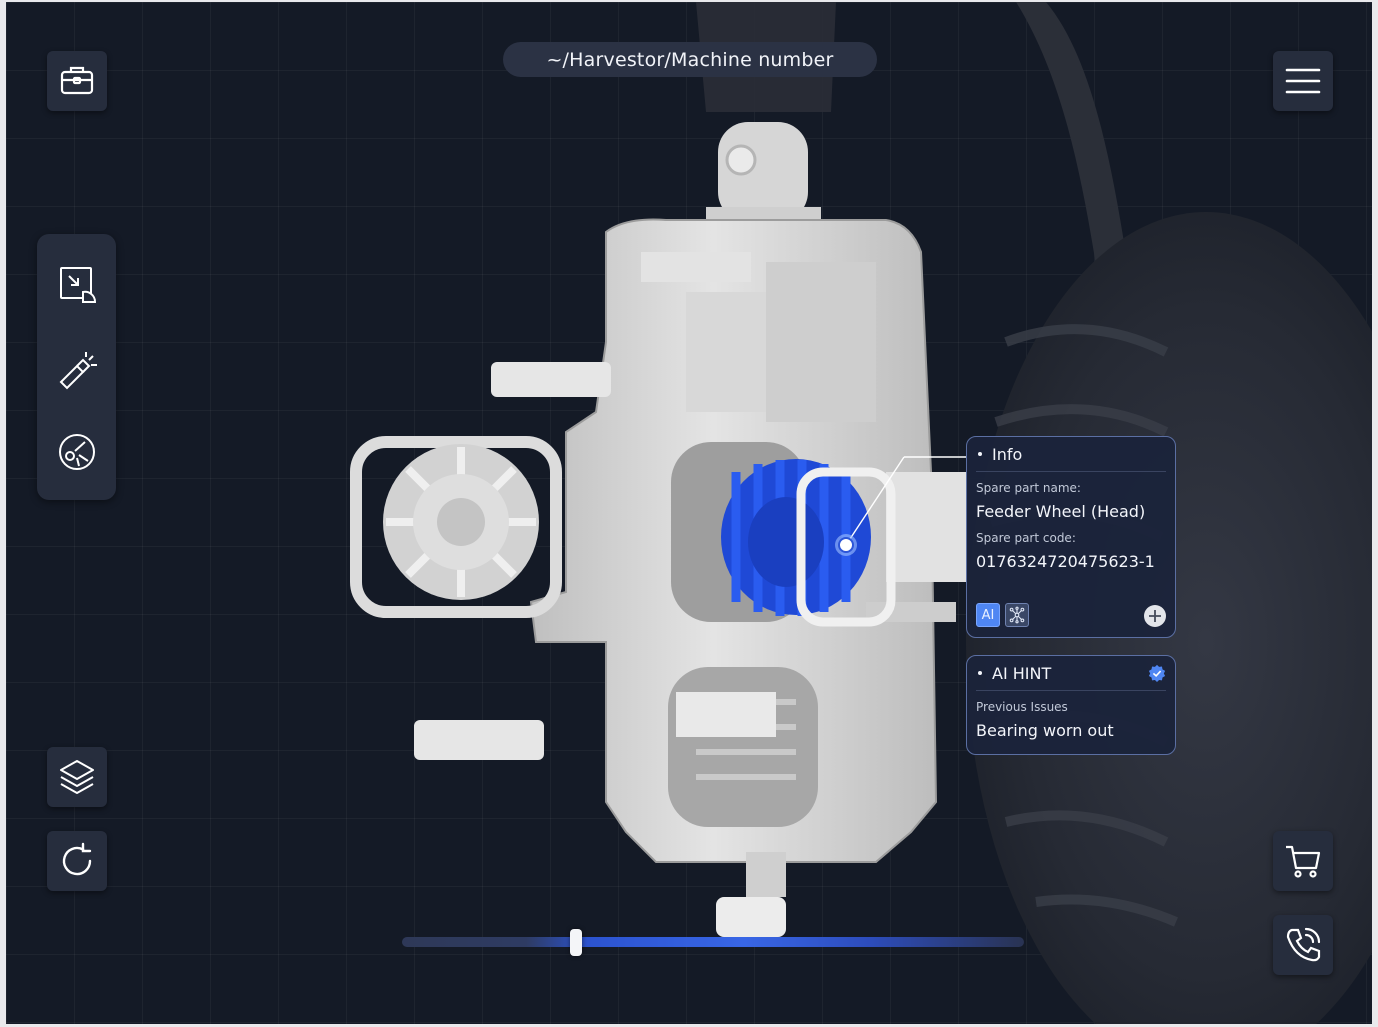  I want to click on phone-call-icon, so click(1303, 944).